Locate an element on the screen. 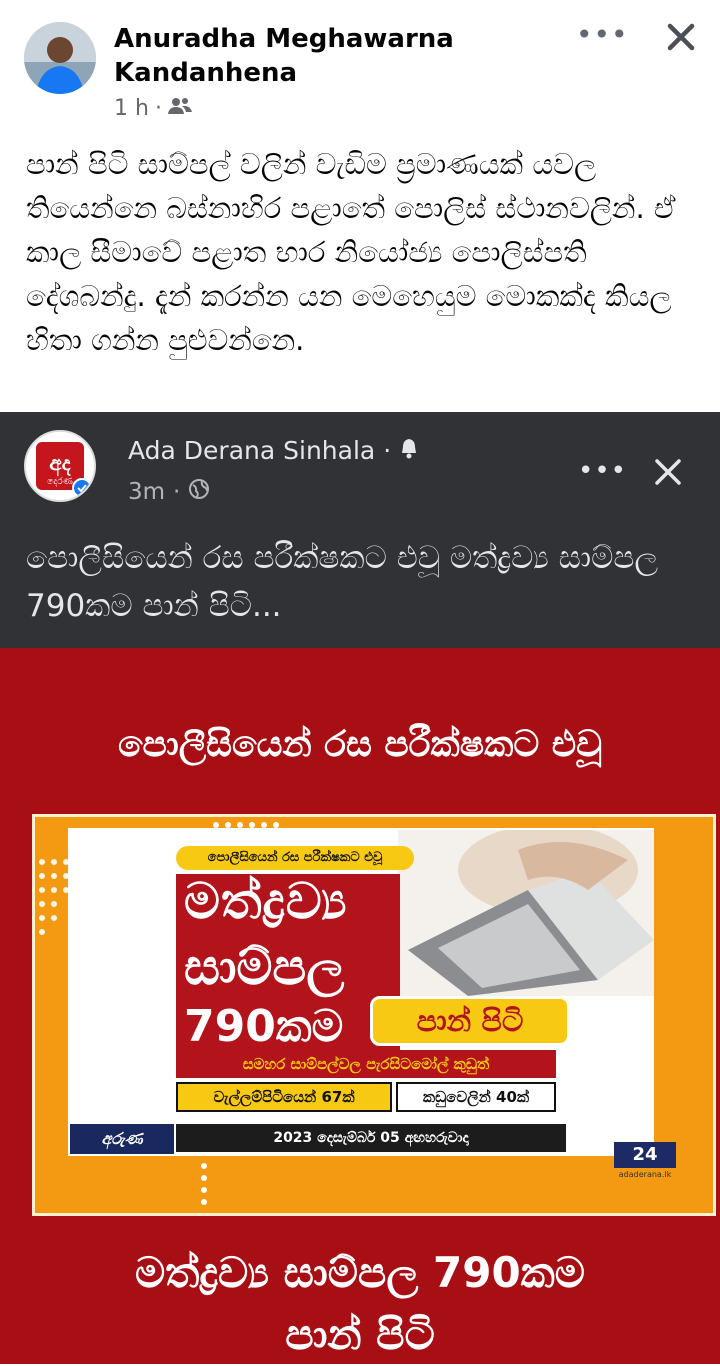 This screenshot has width=720, height=1366. poster-line-1: මත්ද්‍රව්‍ය is located at coordinates (266, 901).